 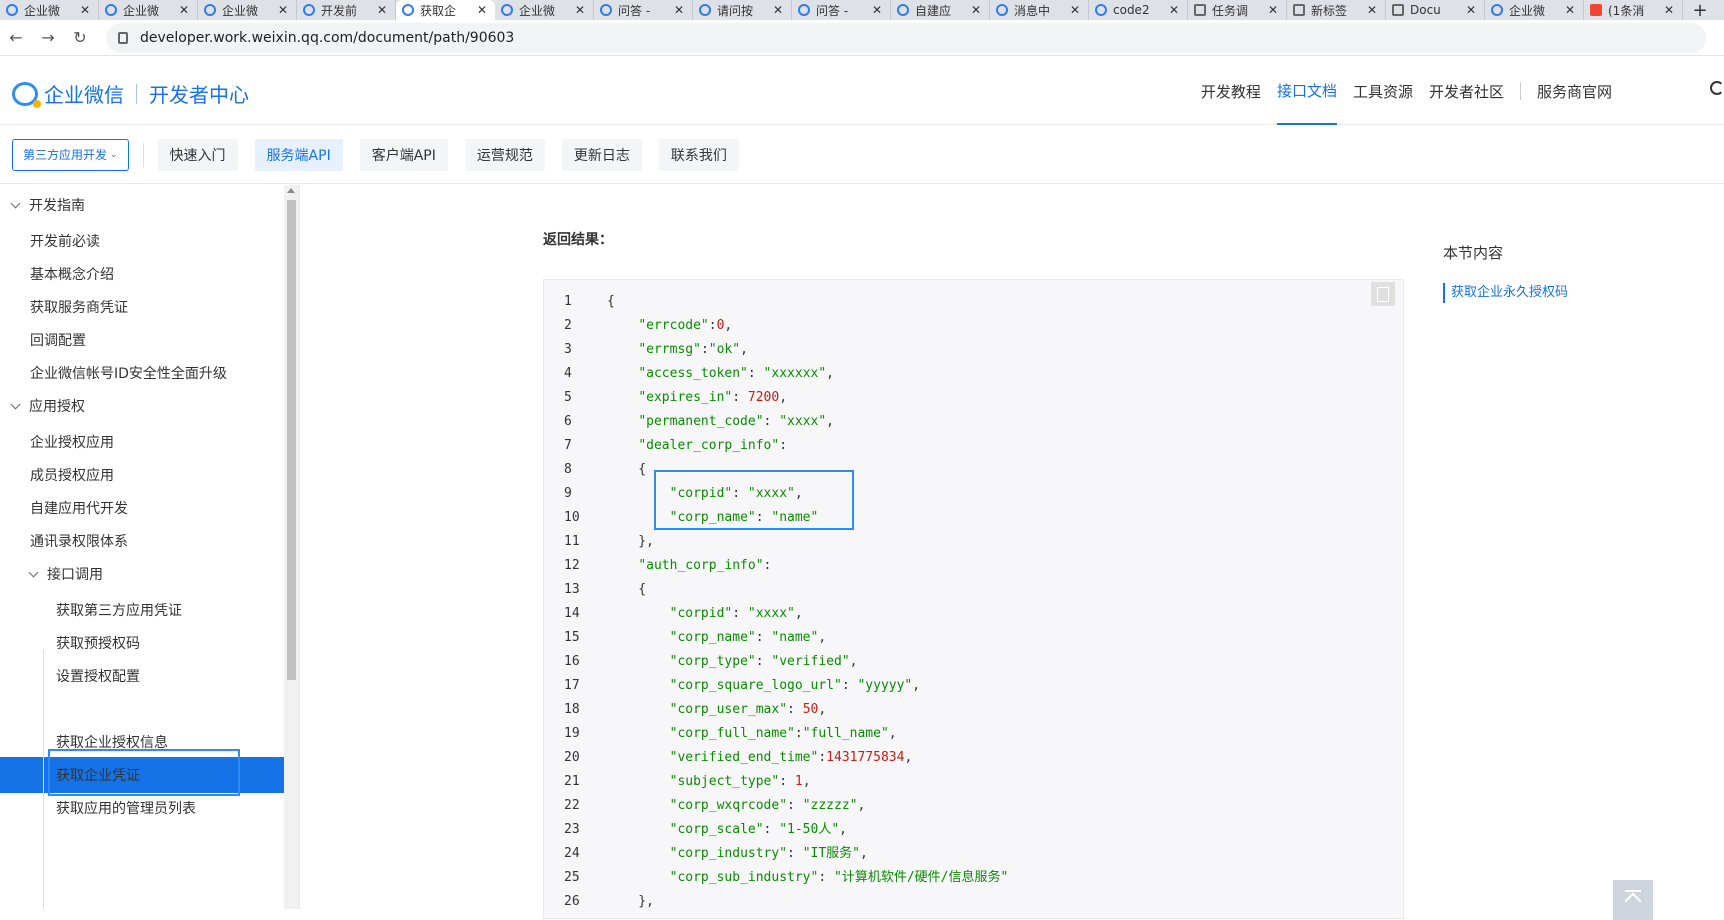 What do you see at coordinates (72, 274) in the screenshot?
I see `sidebar-item: 基本概念介绍` at bounding box center [72, 274].